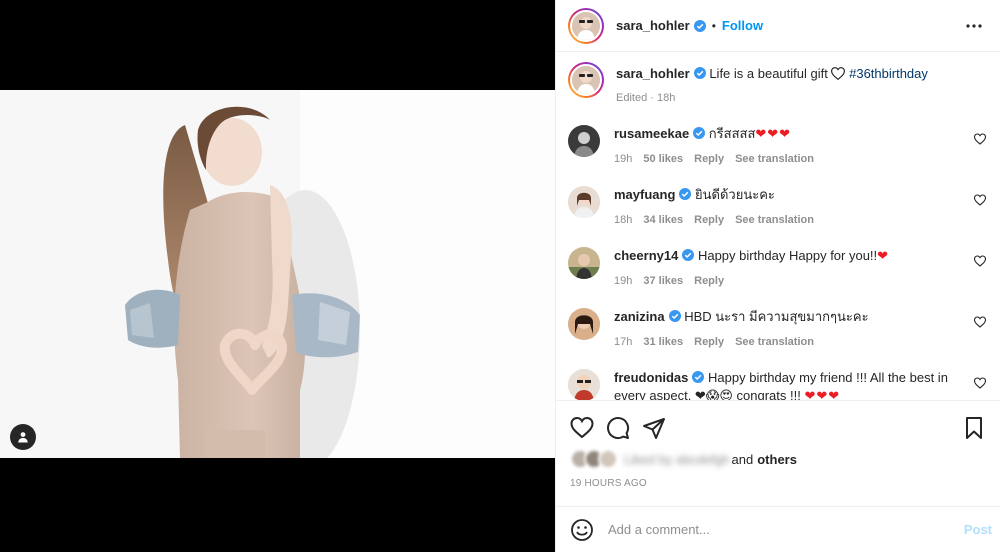 Image resolution: width=1000 pixels, height=552 pixels. I want to click on more-options-icon, so click(974, 25).